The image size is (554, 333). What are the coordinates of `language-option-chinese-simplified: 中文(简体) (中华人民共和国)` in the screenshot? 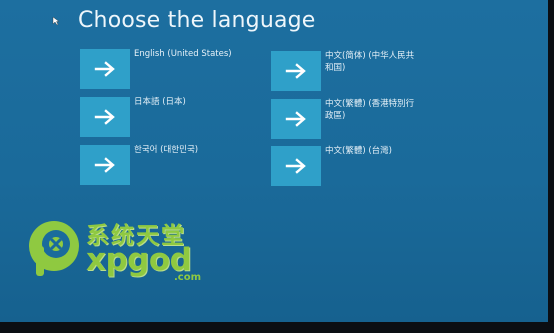 It's located at (376, 72).